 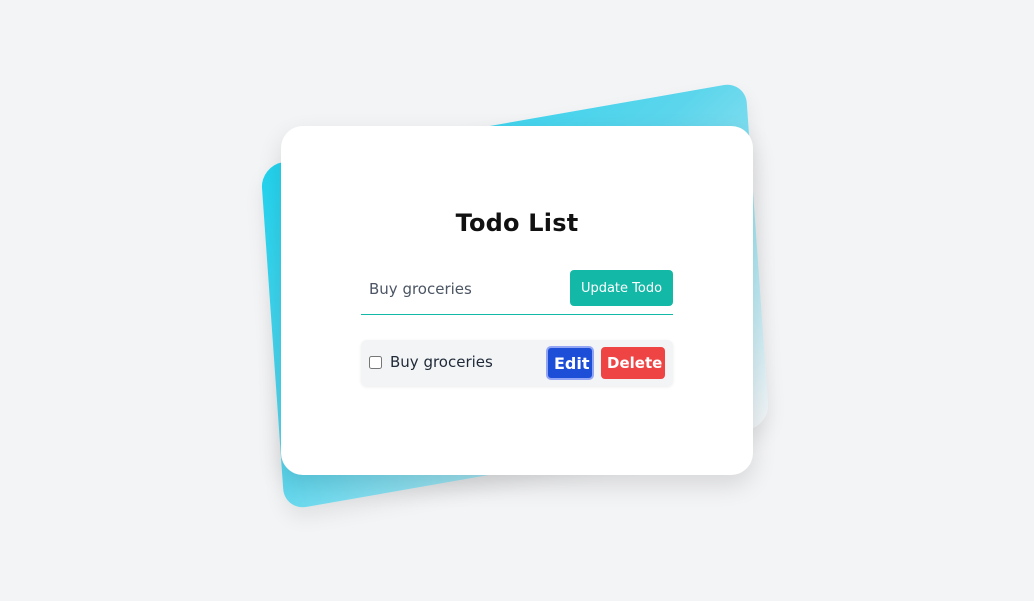 I want to click on update-todo-button: Update Todo, so click(x=621, y=288).